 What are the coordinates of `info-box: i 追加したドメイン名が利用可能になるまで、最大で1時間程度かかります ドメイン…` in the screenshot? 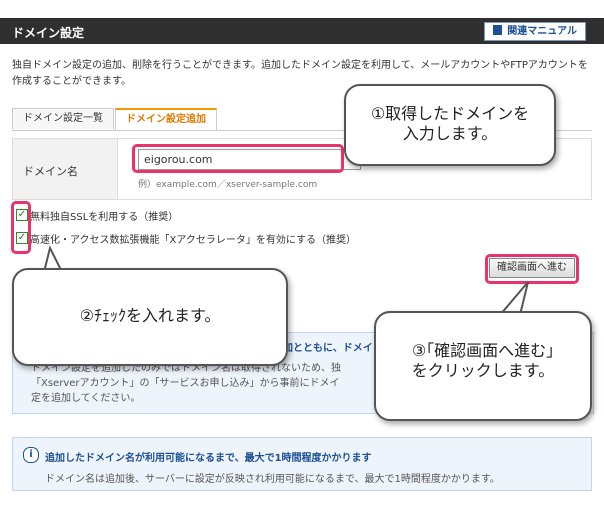 It's located at (302, 464).